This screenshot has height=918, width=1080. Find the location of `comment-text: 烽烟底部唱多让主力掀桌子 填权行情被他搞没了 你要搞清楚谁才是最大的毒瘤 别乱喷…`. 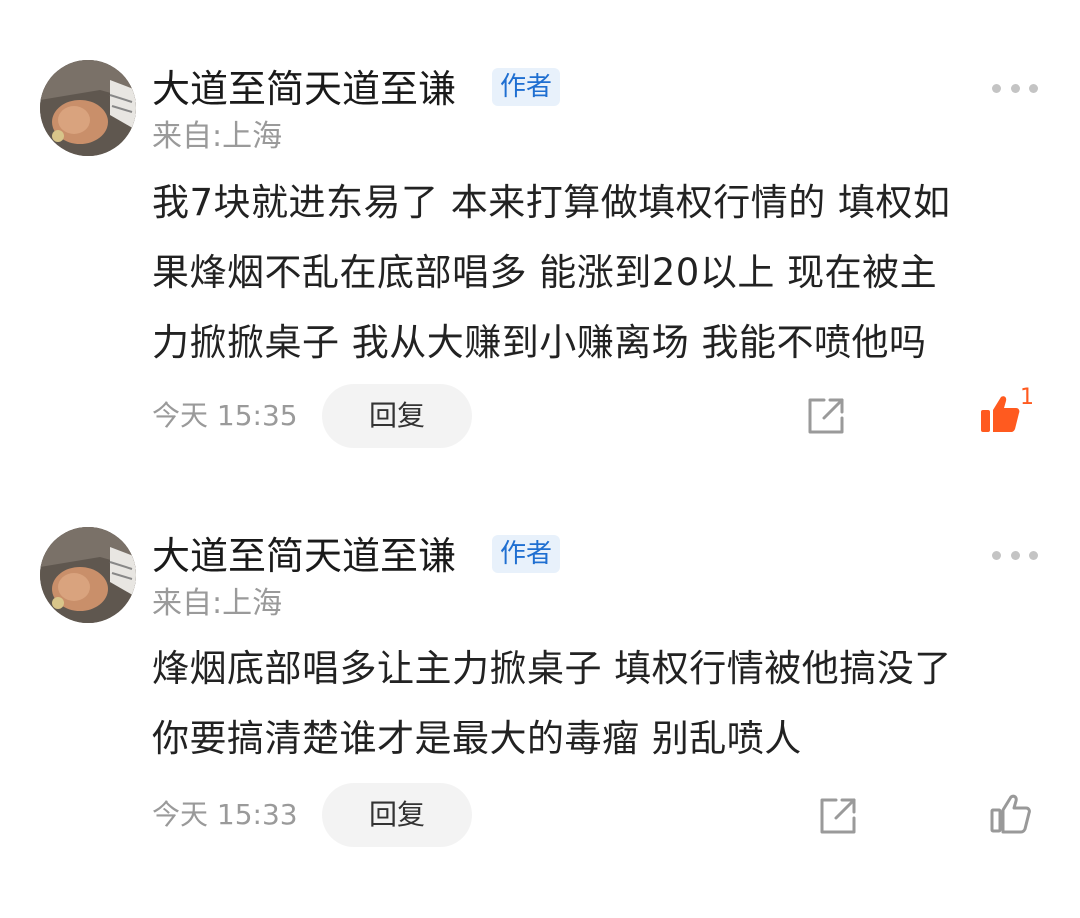

comment-text: 烽烟底部唱多让主力掀桌子 填权行情被他搞没了 你要搞清楚谁才是最大的毒瘤 别乱喷… is located at coordinates (552, 703).